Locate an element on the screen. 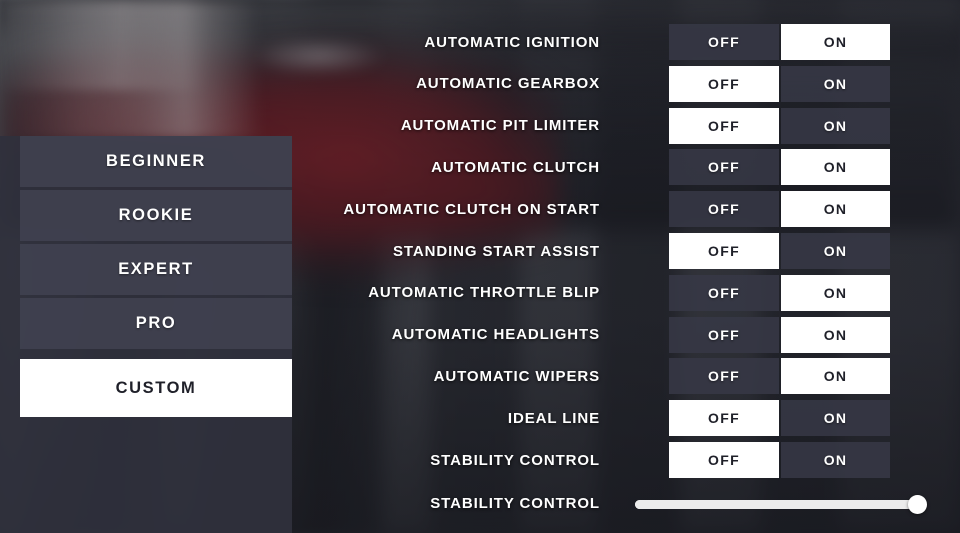 The height and width of the screenshot is (533, 960). setting-label: AUTOMATIC PIT LIMITER is located at coordinates (500, 126).